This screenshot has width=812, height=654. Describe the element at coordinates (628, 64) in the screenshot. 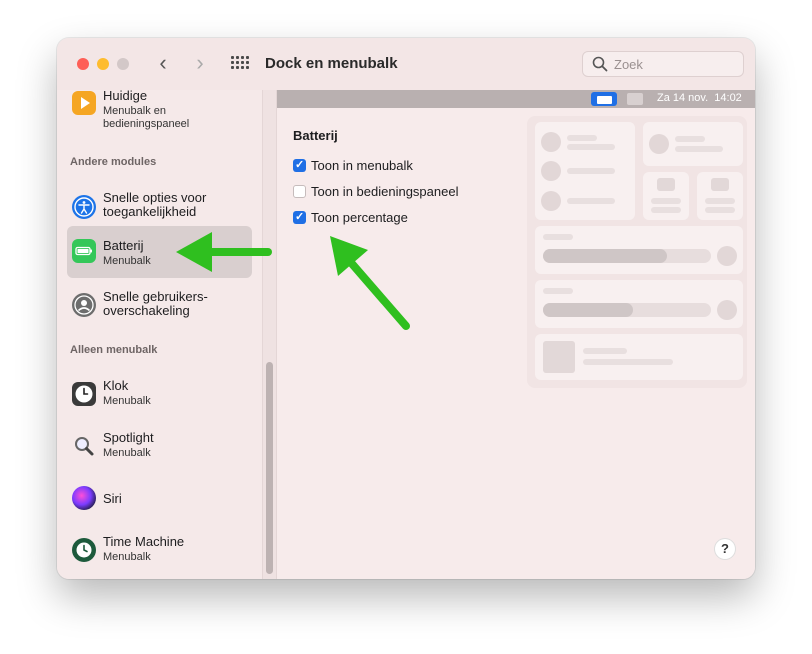

I see `search-placeholder: Zoek` at that location.